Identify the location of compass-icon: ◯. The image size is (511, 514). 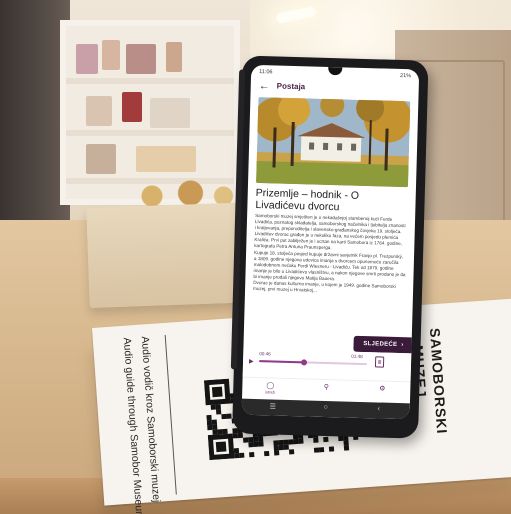
(270, 386).